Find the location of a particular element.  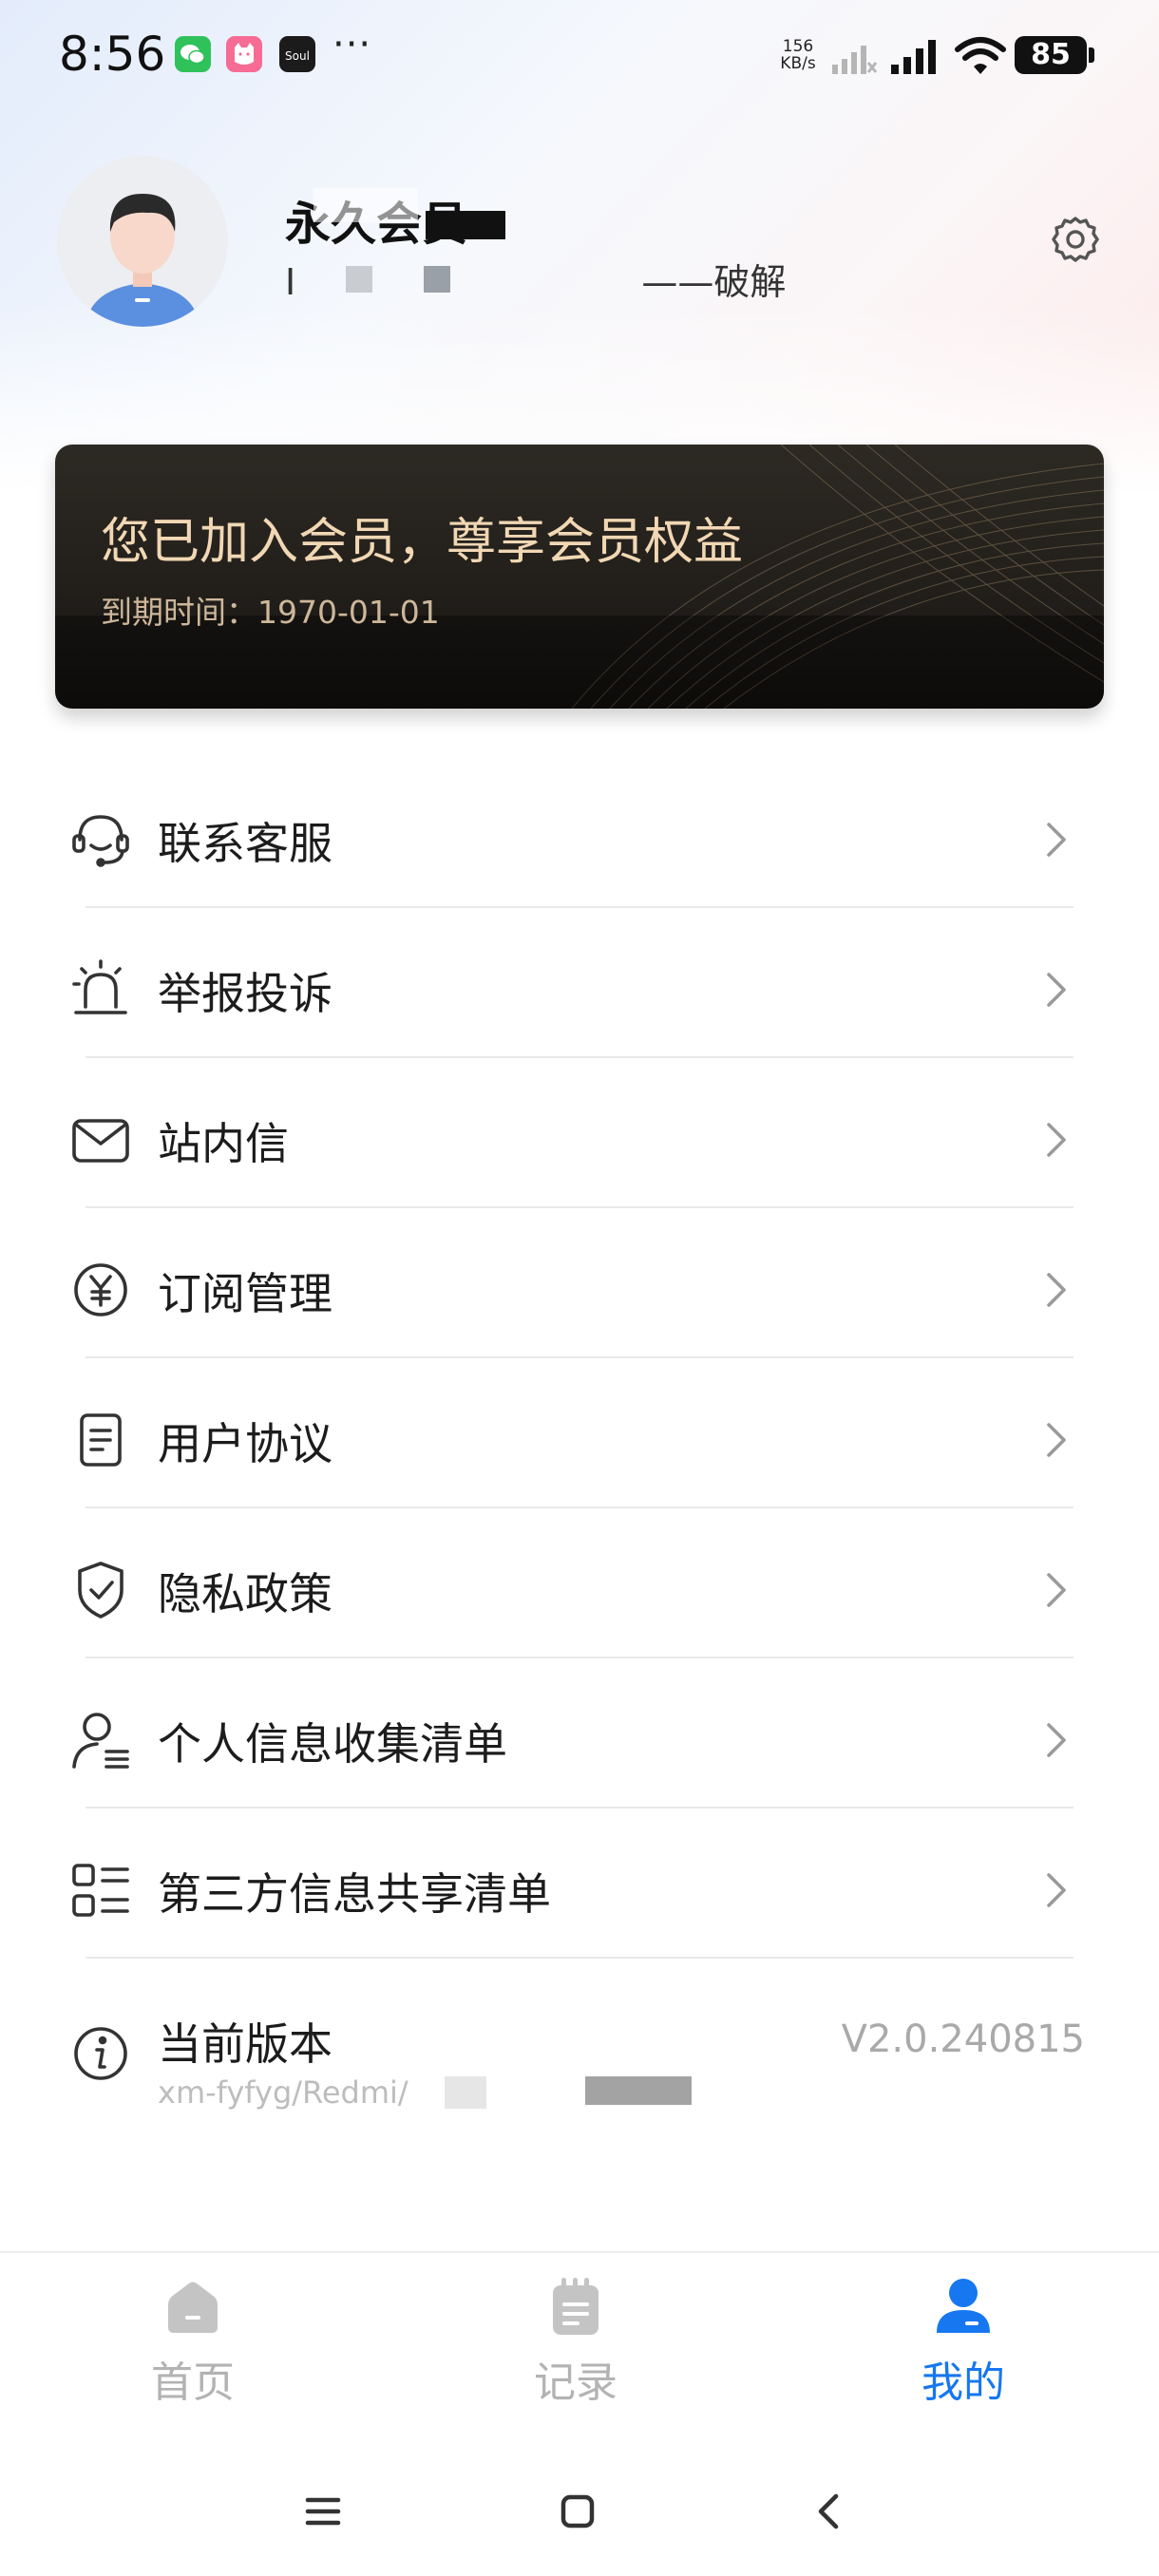

menu-item-inbox: 站内信 is located at coordinates (579, 1133).